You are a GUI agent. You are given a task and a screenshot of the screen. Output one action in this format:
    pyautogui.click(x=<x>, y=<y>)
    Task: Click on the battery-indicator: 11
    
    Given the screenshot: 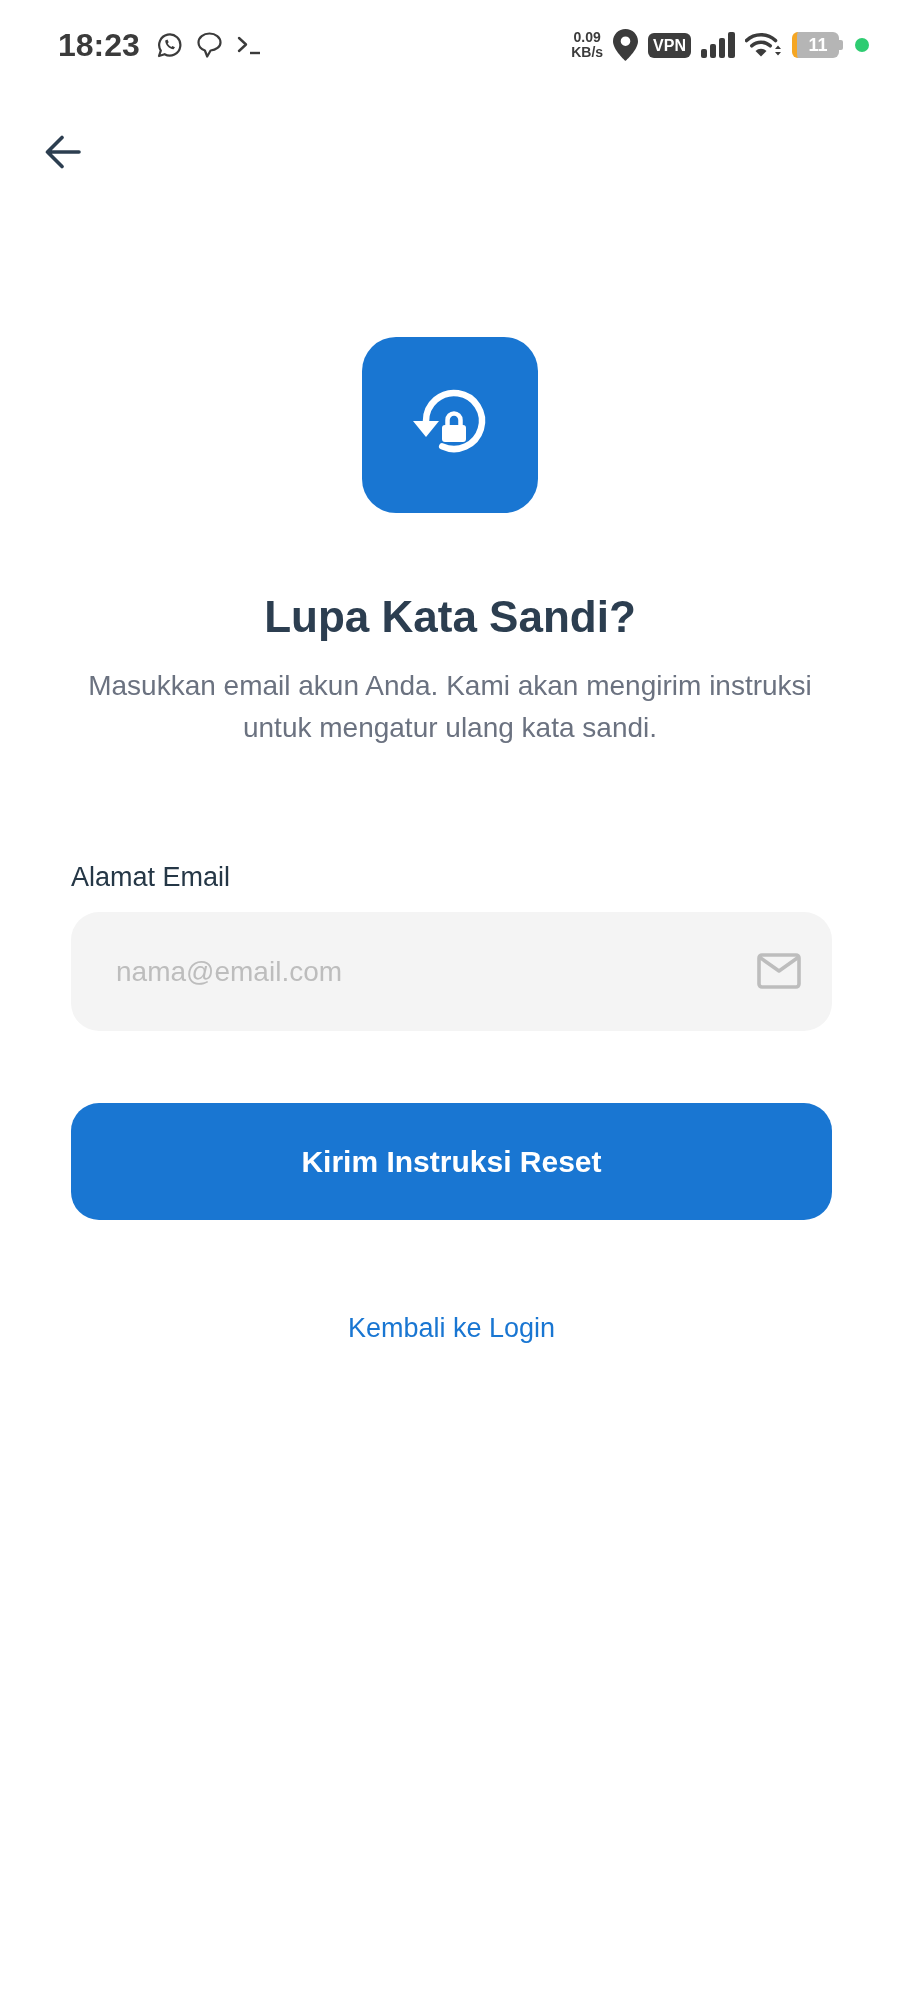 What is the action you would take?
    pyautogui.click(x=817, y=45)
    